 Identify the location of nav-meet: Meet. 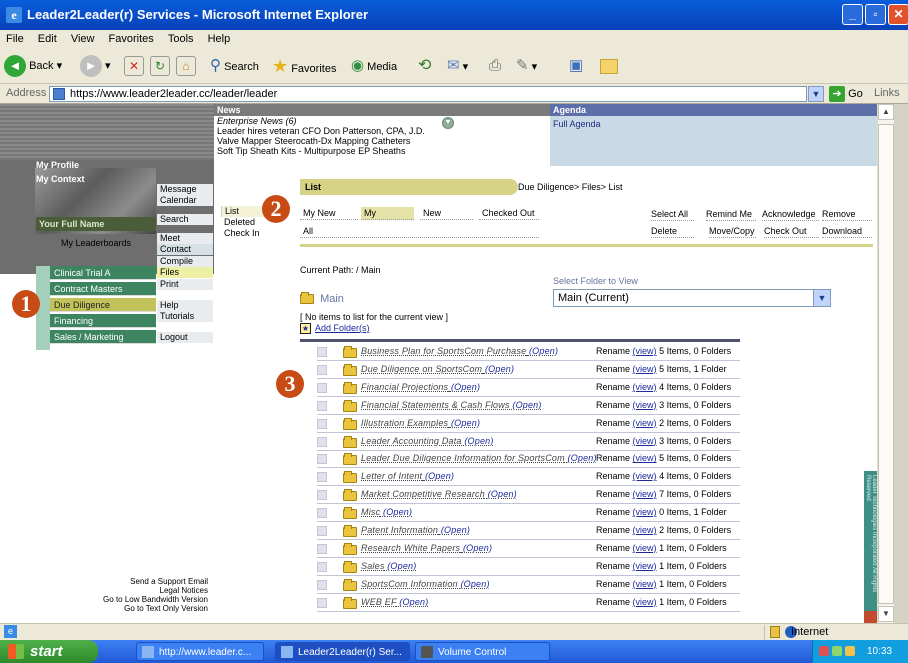
(185, 238).